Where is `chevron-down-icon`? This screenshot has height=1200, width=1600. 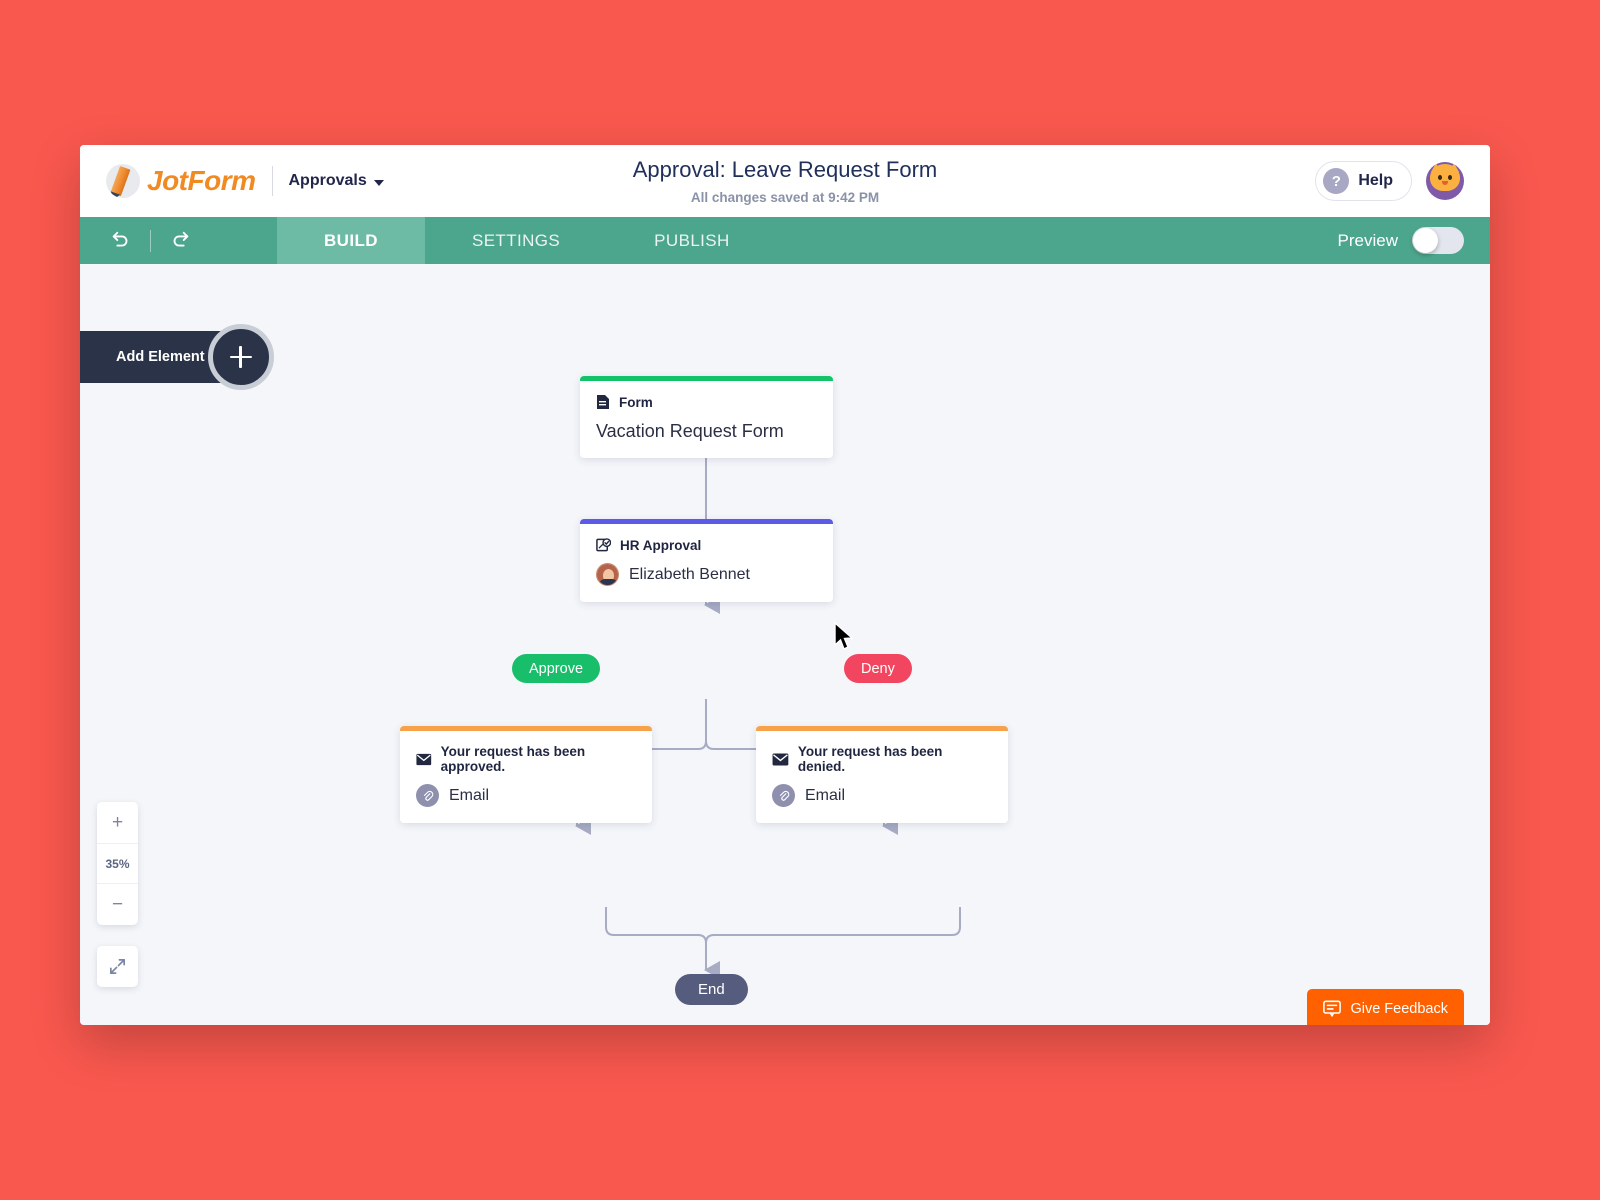
chevron-down-icon is located at coordinates (378, 182).